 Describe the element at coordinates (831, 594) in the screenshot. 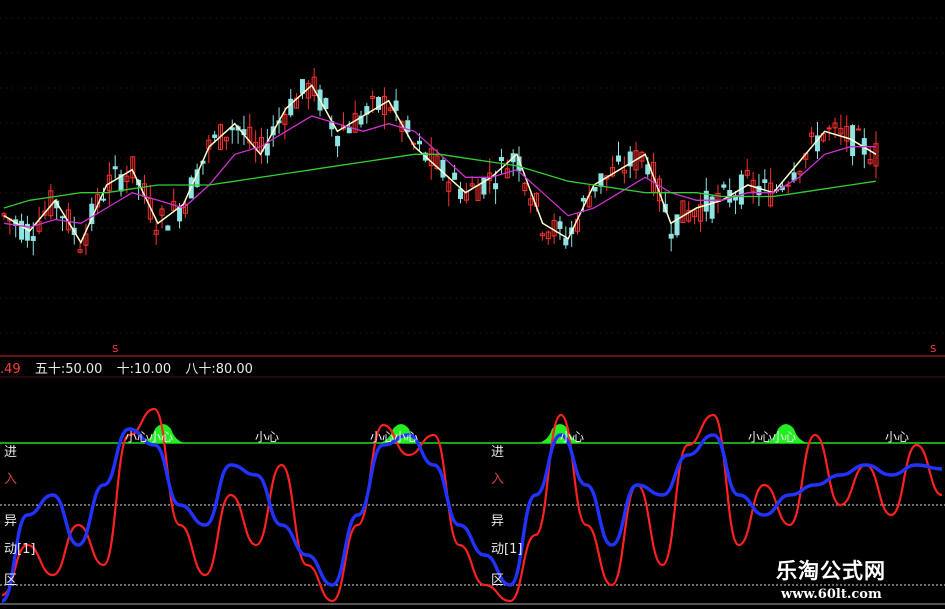

I see `watermark-url: www.60lt.com` at that location.